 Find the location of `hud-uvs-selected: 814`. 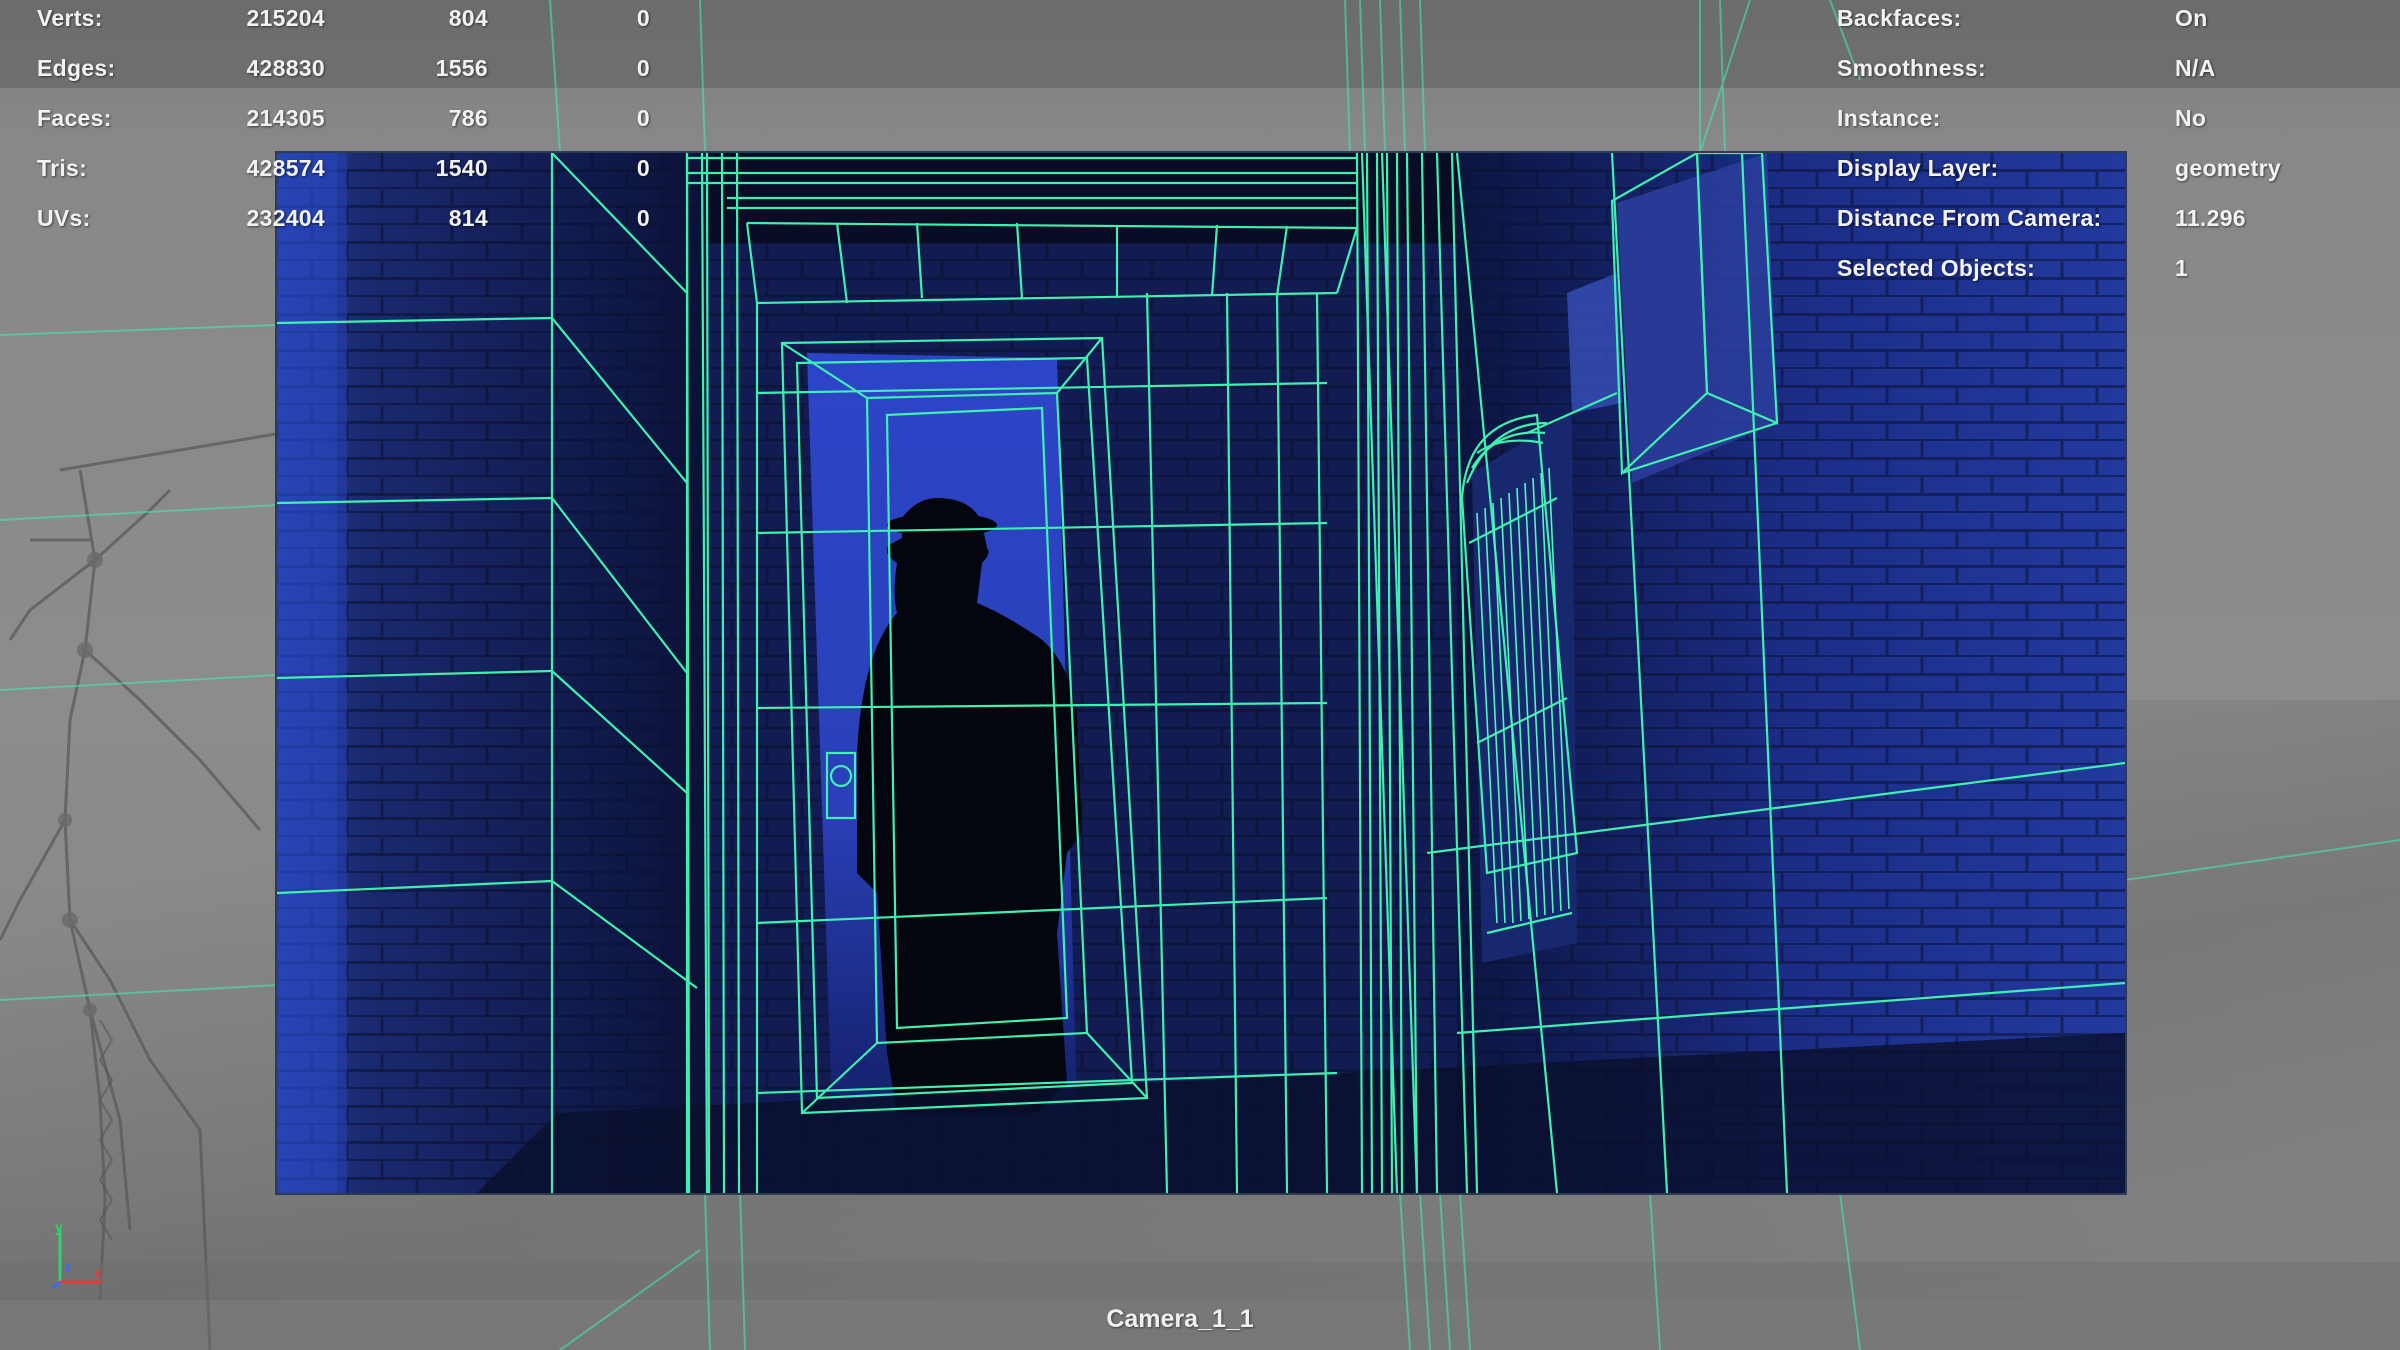

hud-uvs-selected: 814 is located at coordinates (468, 218).